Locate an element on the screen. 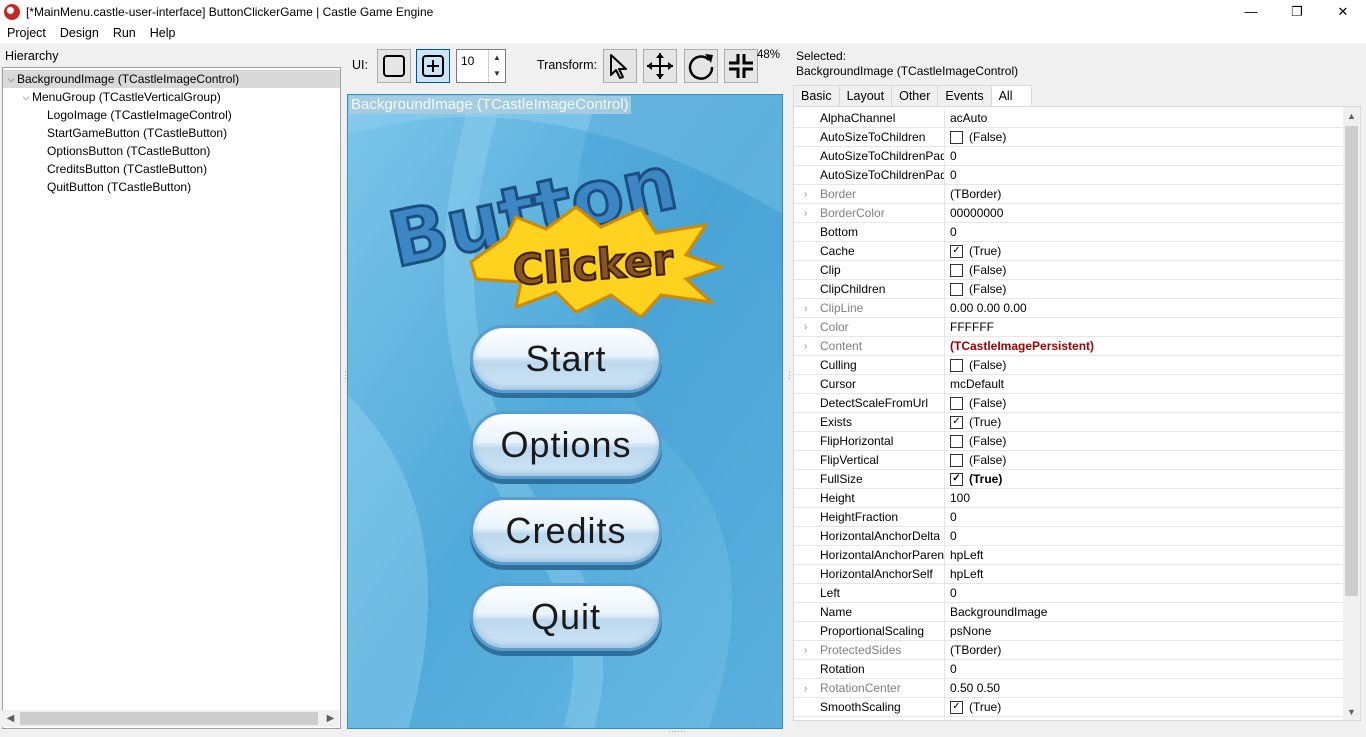 The height and width of the screenshot is (737, 1366). property-row: › Border (TBorder) is located at coordinates (1069, 194).